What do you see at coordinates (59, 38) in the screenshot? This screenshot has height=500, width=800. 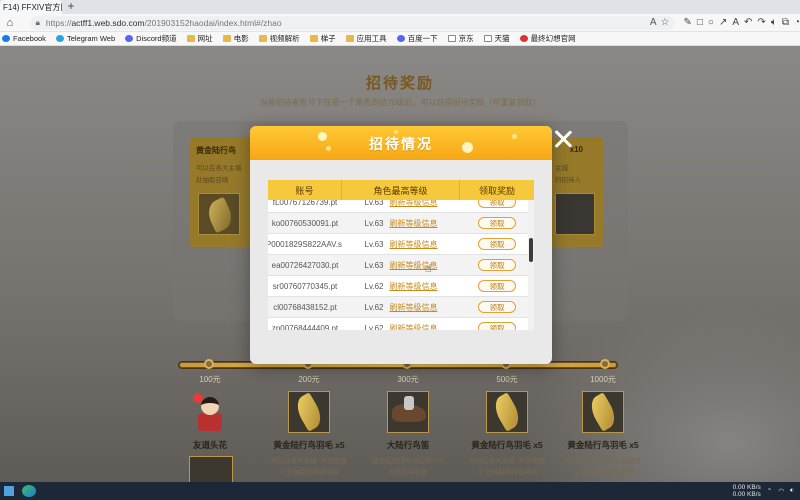 I see `telegram-icon` at bounding box center [59, 38].